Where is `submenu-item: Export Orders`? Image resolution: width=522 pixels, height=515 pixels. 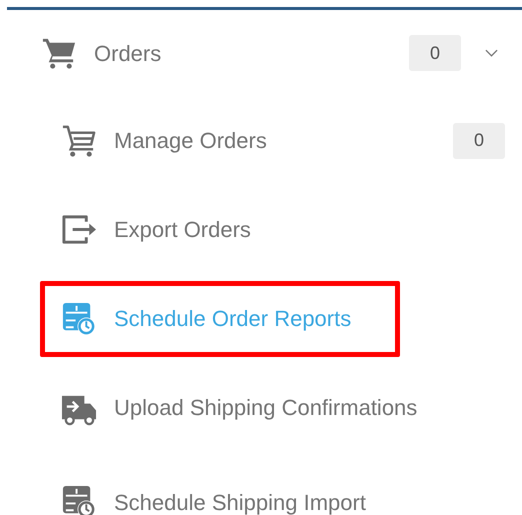 submenu-item: Export Orders is located at coordinates (155, 229).